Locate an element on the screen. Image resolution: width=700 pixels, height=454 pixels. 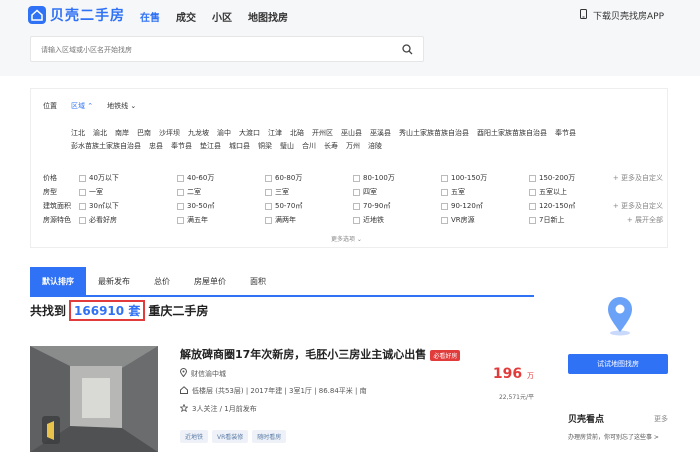
filter-option: 100-150万 is located at coordinates (464, 178).